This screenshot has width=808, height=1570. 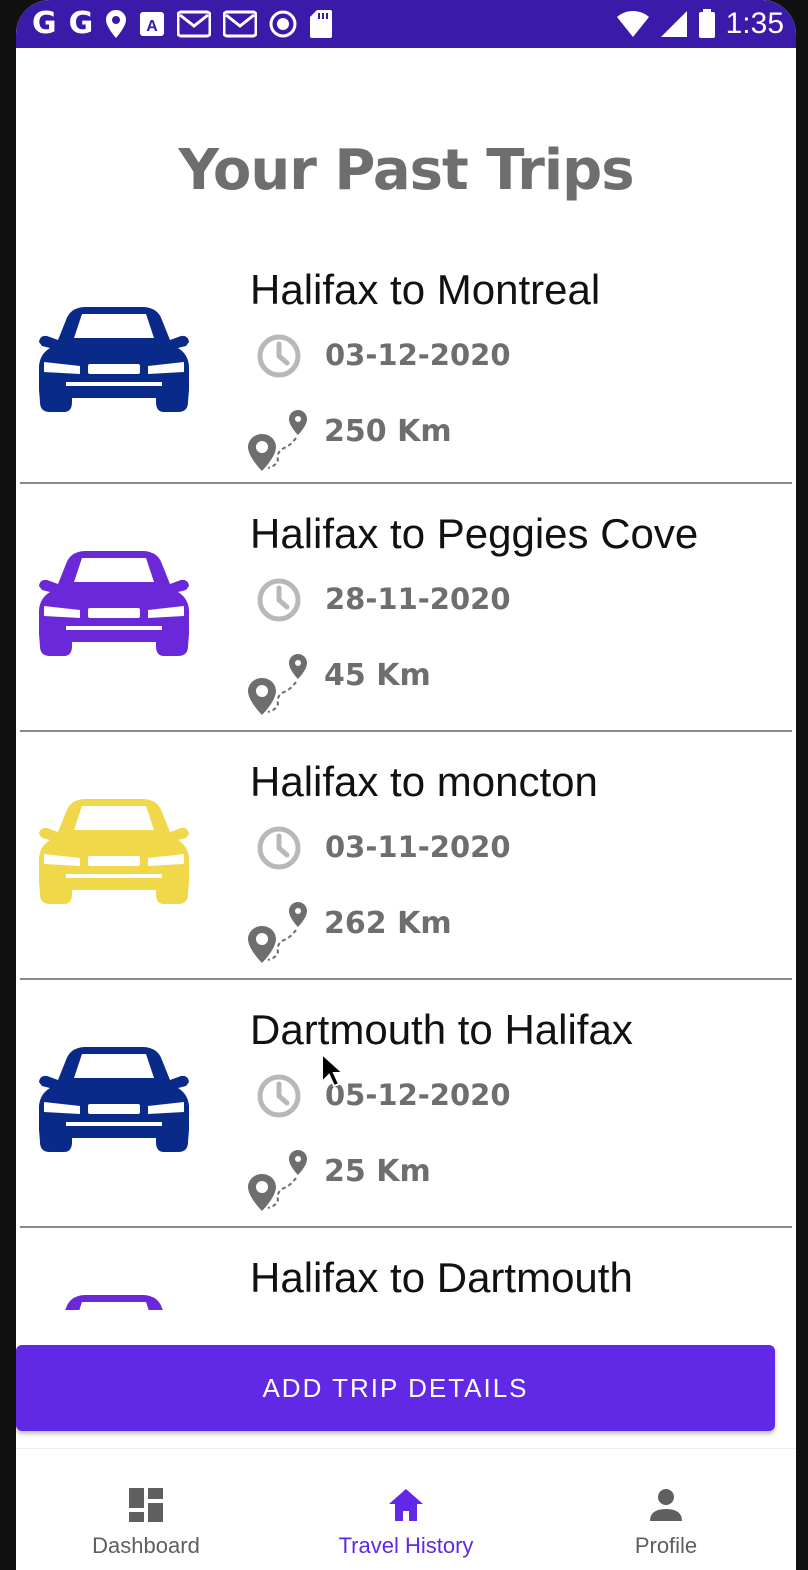 What do you see at coordinates (321, 24) in the screenshot?
I see `sdcard-icon` at bounding box center [321, 24].